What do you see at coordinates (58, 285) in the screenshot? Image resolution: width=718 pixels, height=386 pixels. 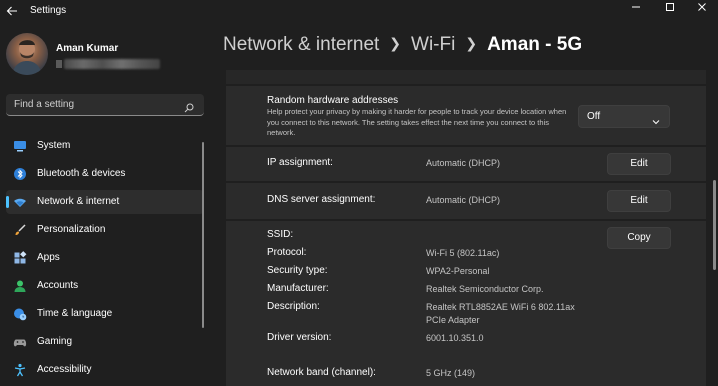 I see `sidebar-item-label: Accounts` at bounding box center [58, 285].